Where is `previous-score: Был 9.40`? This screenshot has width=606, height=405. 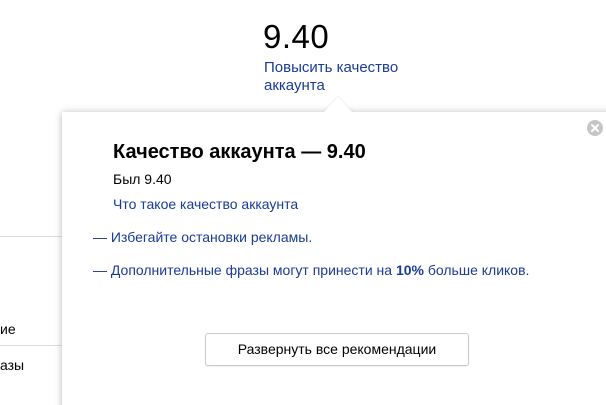
previous-score: Был 9.40 is located at coordinates (142, 179).